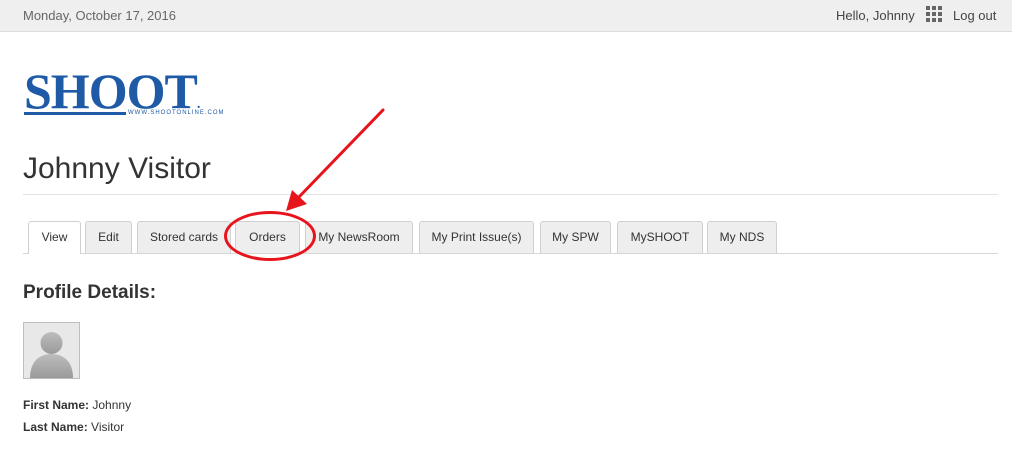 The height and width of the screenshot is (456, 1012). What do you see at coordinates (510, 253) in the screenshot?
I see `tabs-baseline` at bounding box center [510, 253].